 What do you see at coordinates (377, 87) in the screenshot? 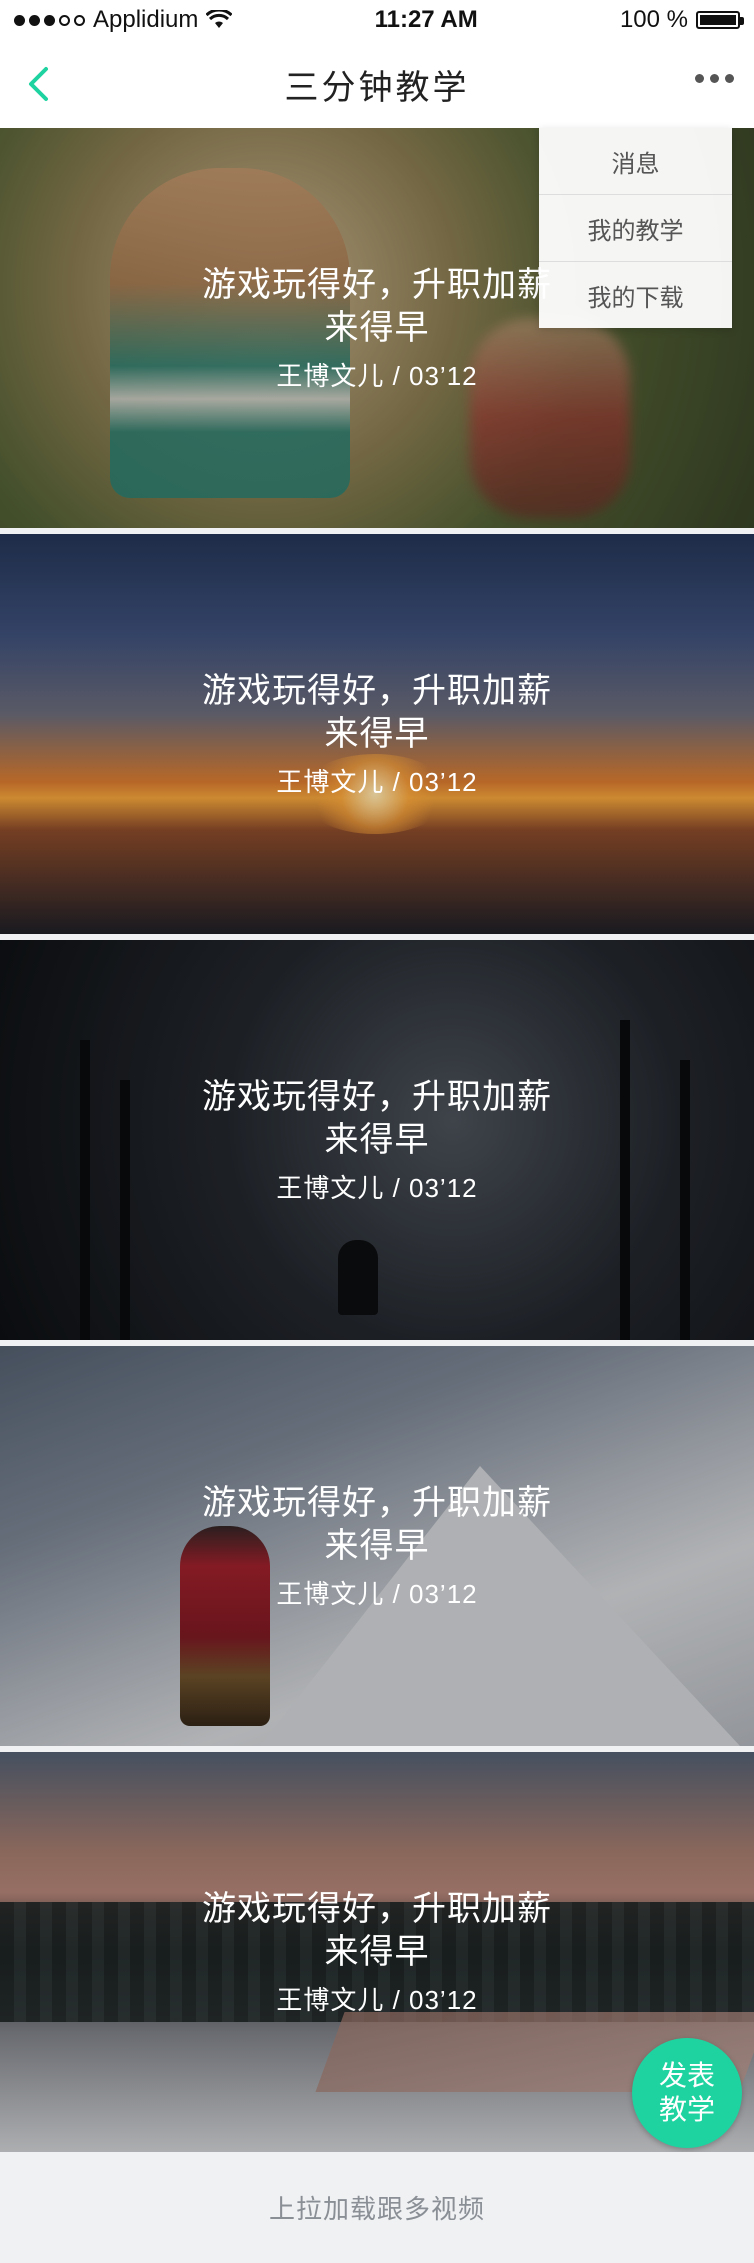
I see `page-title: 三分钟教学` at bounding box center [377, 87].